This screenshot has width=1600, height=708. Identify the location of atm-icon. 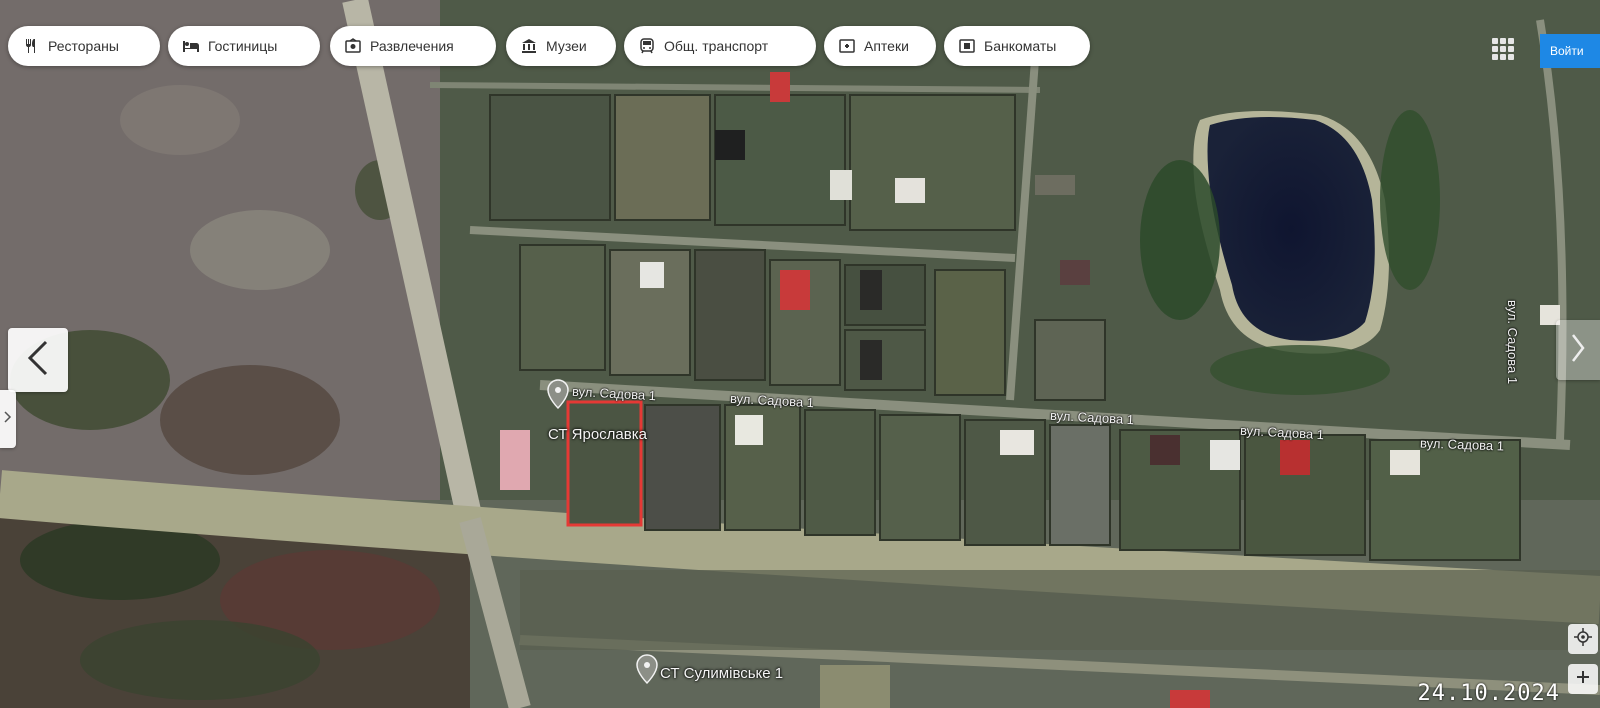
(967, 46).